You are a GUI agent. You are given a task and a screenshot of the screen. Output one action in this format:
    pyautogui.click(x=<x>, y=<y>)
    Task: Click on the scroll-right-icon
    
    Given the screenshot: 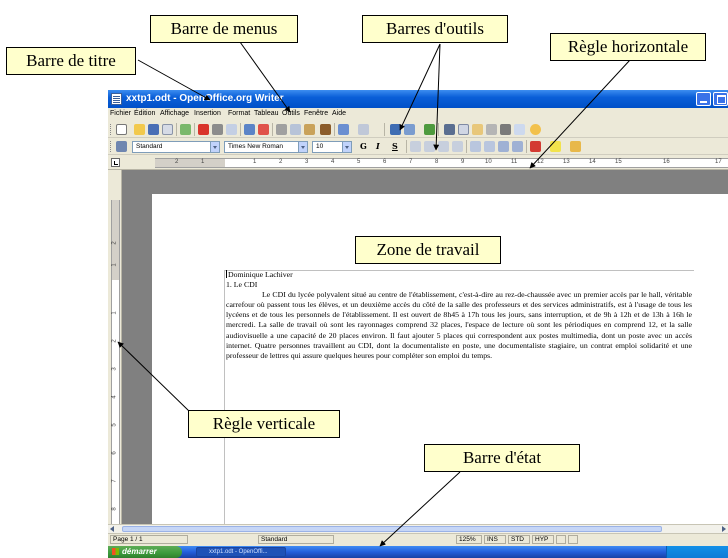 What is the action you would take?
    pyautogui.click(x=724, y=529)
    